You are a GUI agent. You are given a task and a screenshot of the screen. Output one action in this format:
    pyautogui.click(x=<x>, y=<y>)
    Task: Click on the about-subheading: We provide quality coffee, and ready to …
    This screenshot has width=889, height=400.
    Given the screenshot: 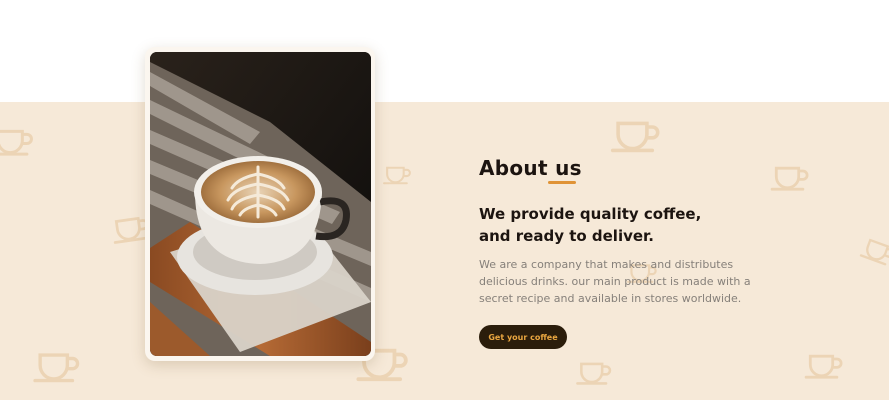 What is the action you would take?
    pyautogui.click(x=639, y=225)
    